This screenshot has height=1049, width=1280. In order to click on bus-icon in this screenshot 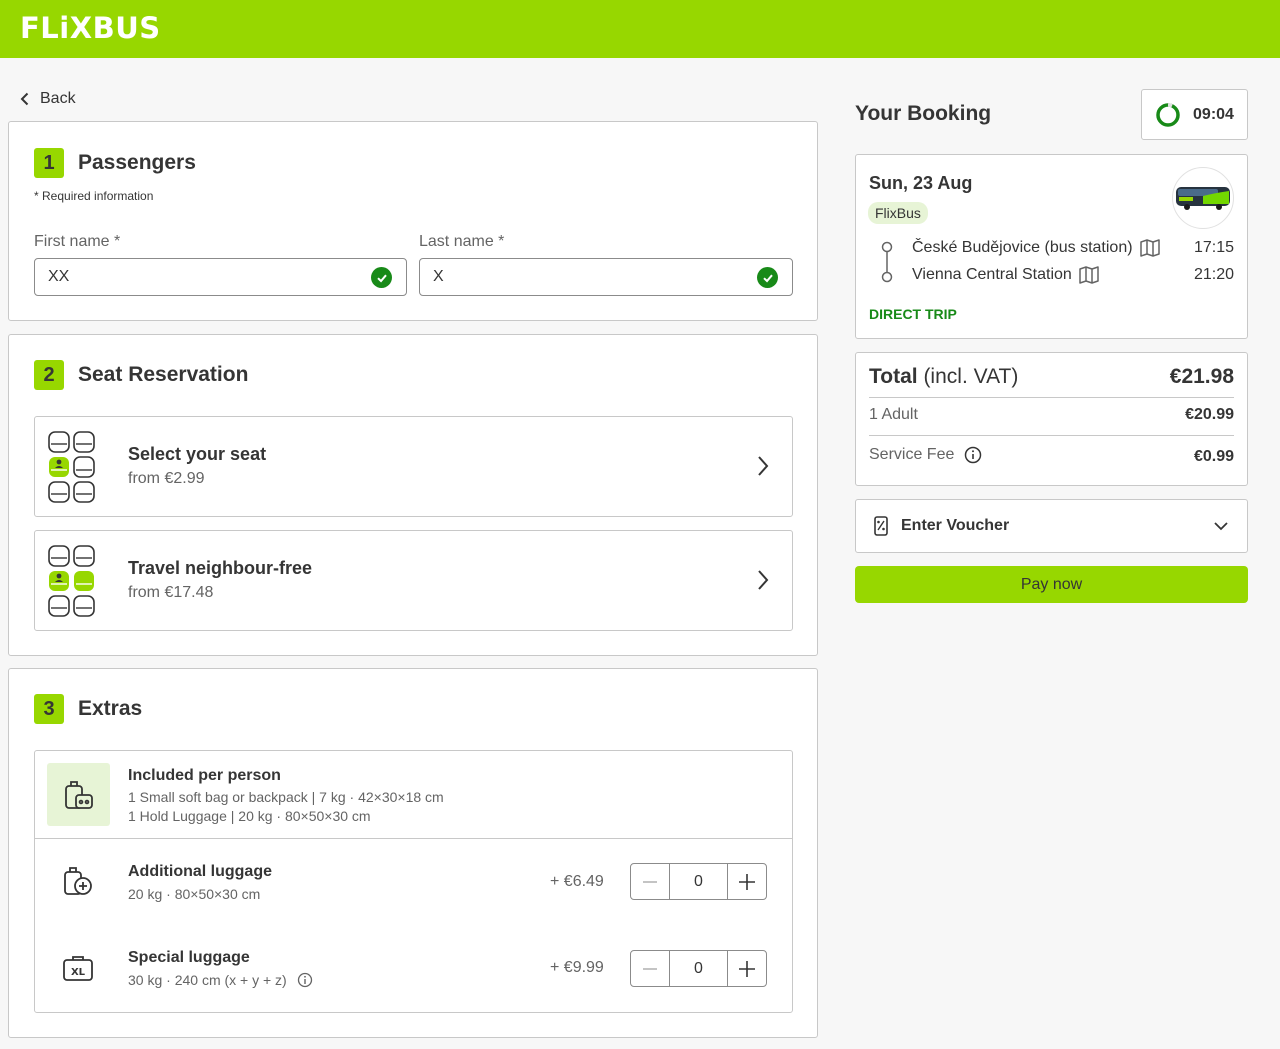, I will do `click(1203, 198)`.